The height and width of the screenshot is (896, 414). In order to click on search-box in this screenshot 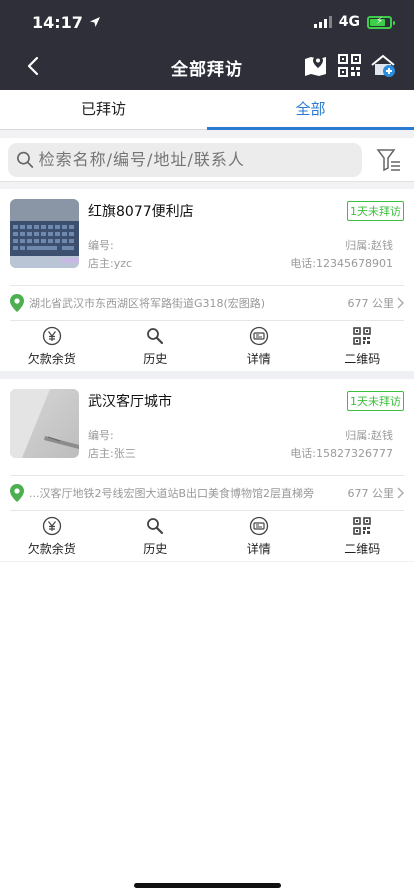, I will do `click(185, 159)`.